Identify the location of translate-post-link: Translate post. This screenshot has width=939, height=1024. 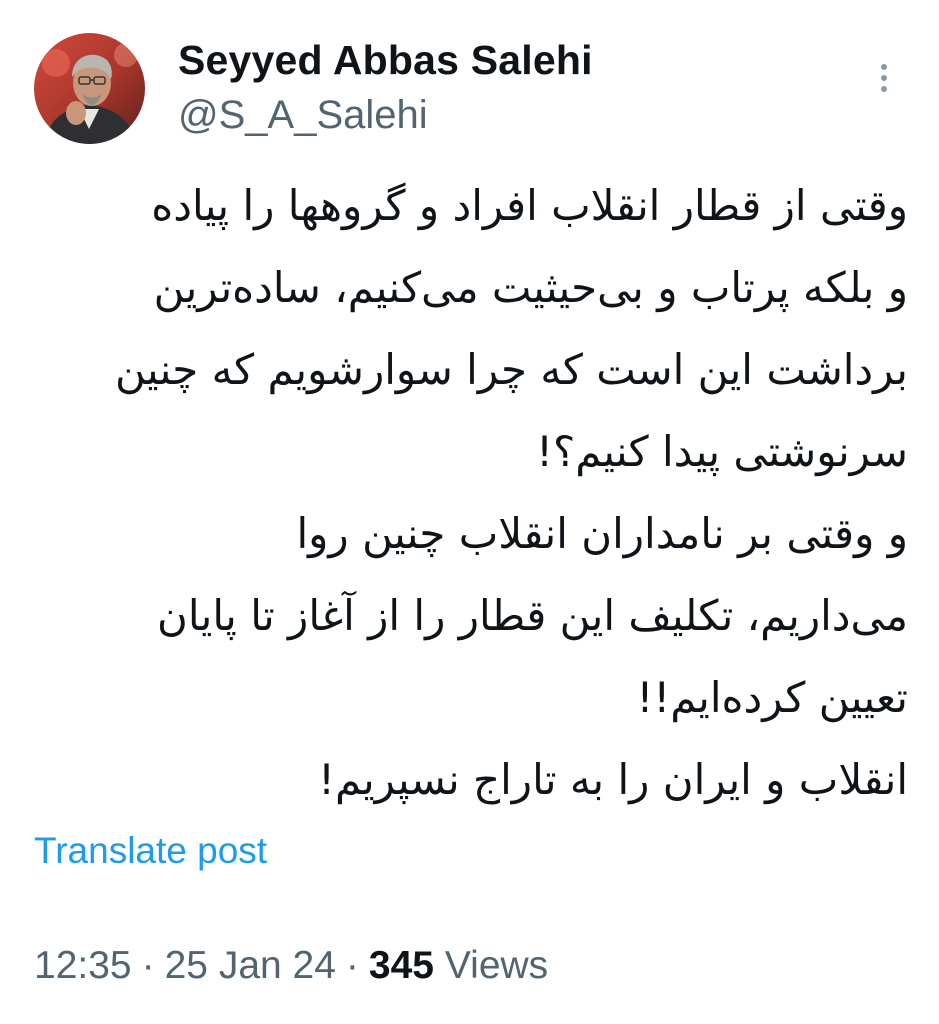
(150, 851).